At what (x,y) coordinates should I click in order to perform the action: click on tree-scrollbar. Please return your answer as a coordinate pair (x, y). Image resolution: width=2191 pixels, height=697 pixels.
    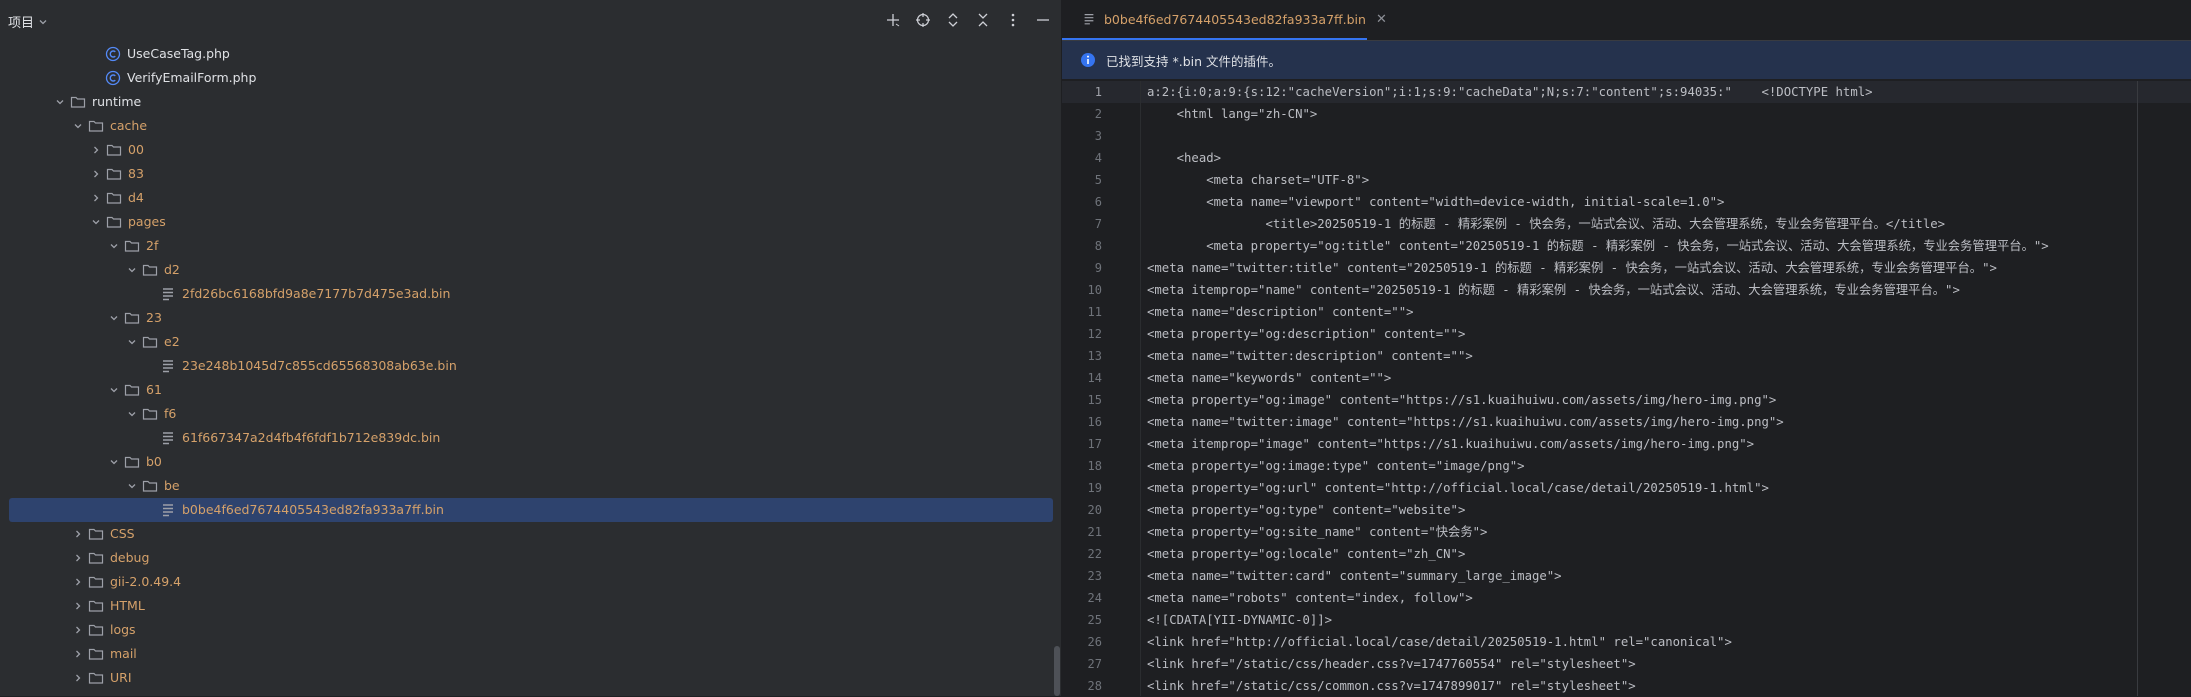
    Looking at the image, I should click on (1057, 671).